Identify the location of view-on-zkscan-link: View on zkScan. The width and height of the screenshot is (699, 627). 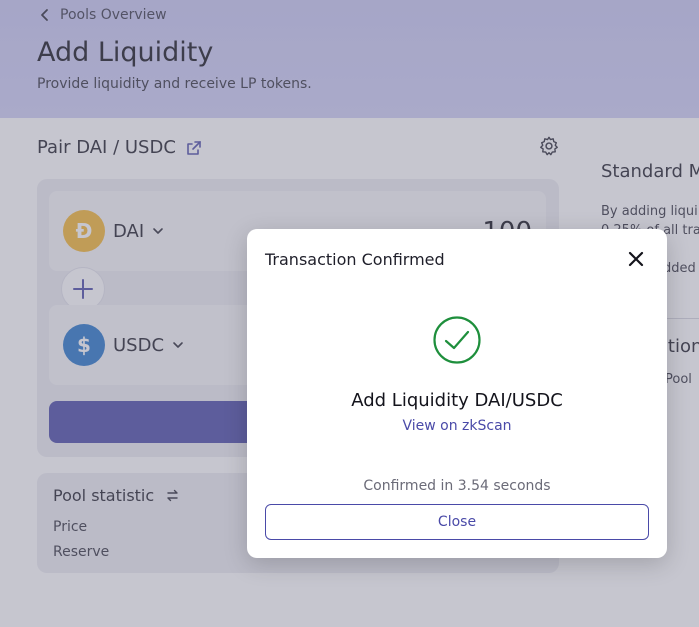
(457, 426).